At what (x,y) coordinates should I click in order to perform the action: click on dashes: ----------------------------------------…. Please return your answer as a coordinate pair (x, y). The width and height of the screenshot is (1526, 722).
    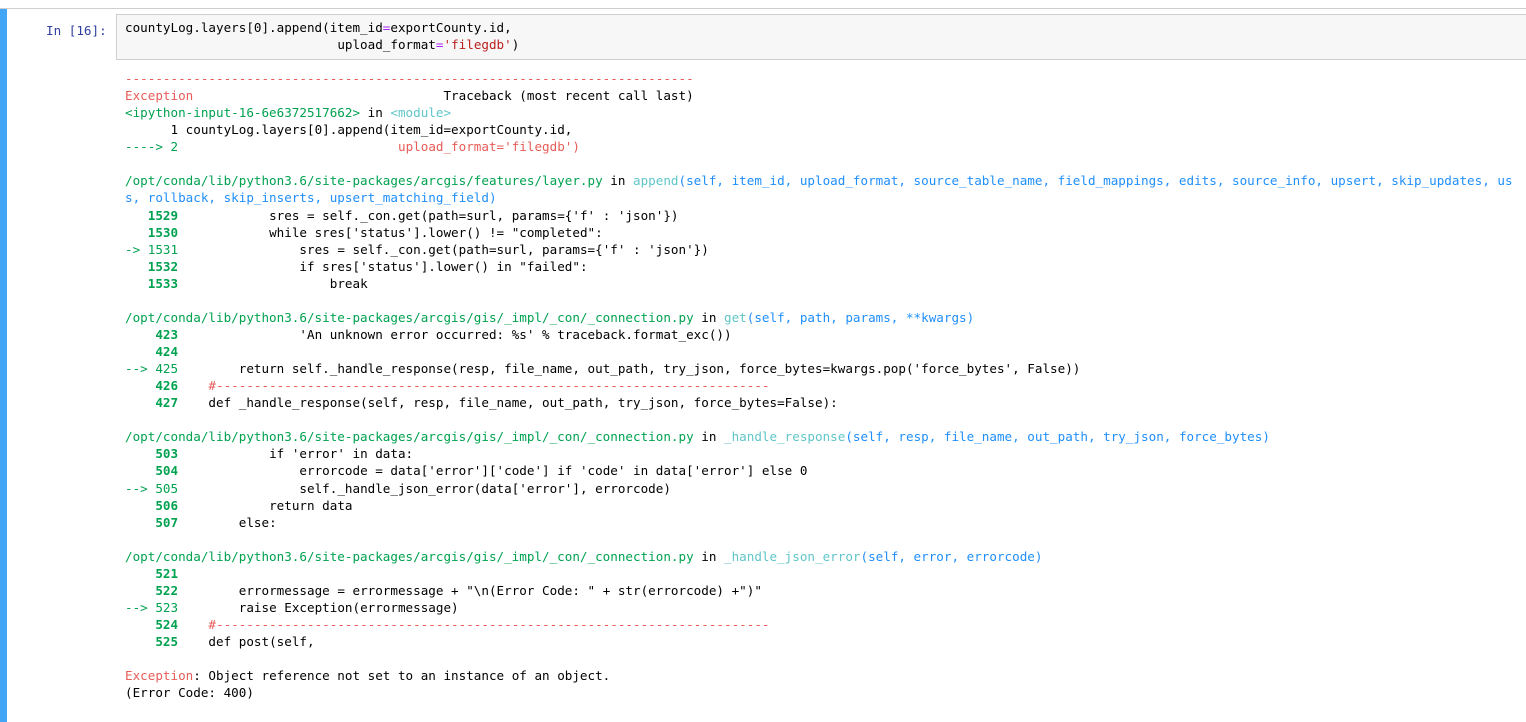
    Looking at the image, I should click on (409, 78).